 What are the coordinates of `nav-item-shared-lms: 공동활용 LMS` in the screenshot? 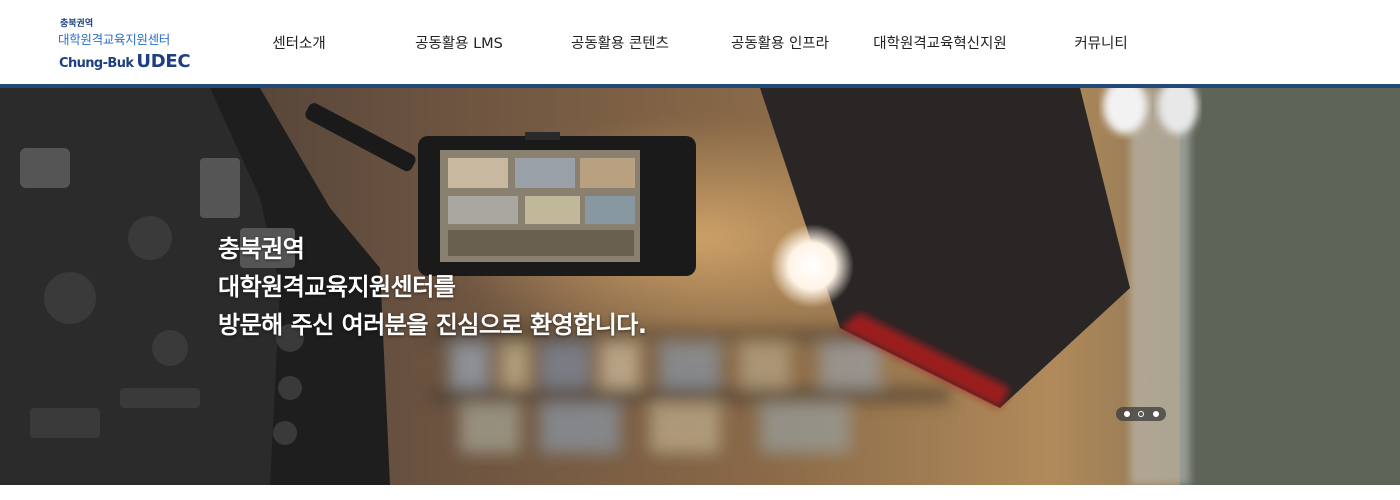 It's located at (459, 44).